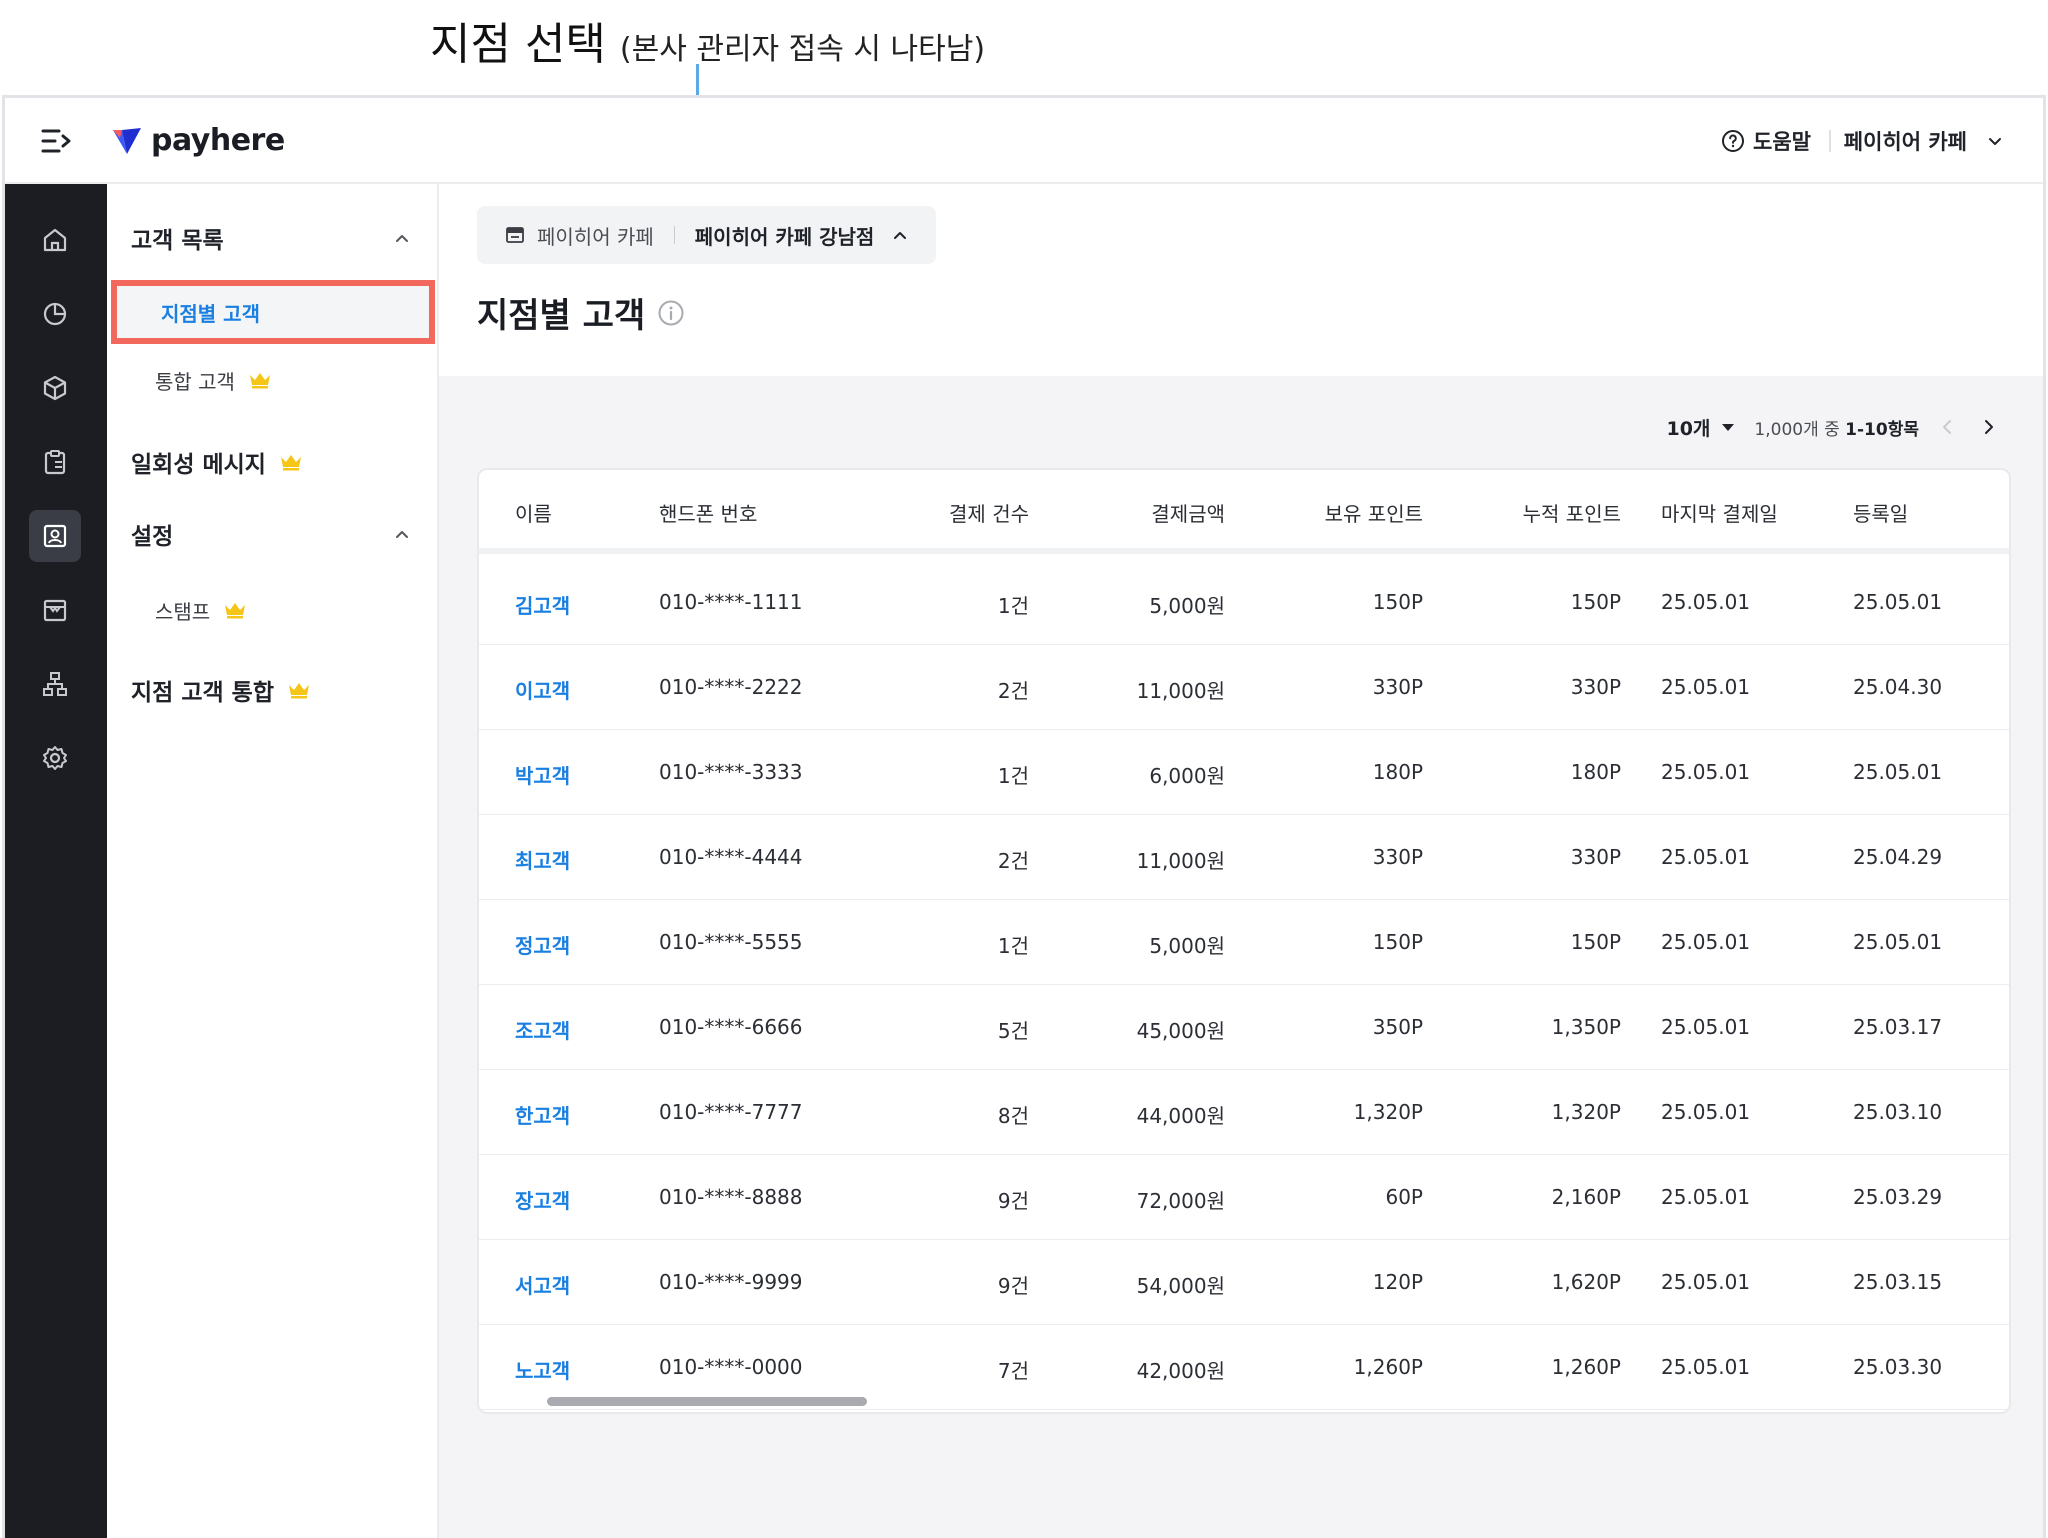 The width and height of the screenshot is (2048, 1538). Describe the element at coordinates (1397, 1027) in the screenshot. I see `points-cell: 350P` at that location.